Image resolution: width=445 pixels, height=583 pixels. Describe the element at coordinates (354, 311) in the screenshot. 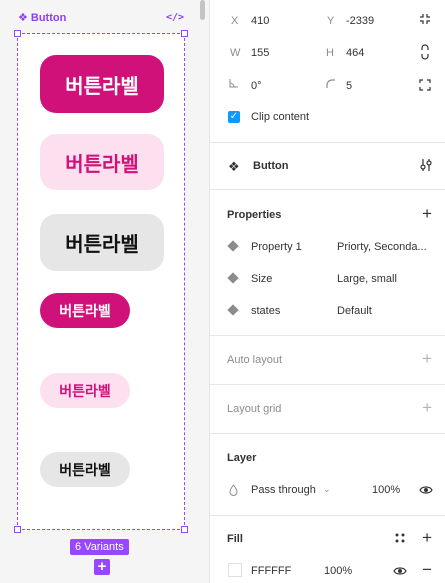

I see `property-value: Default` at that location.